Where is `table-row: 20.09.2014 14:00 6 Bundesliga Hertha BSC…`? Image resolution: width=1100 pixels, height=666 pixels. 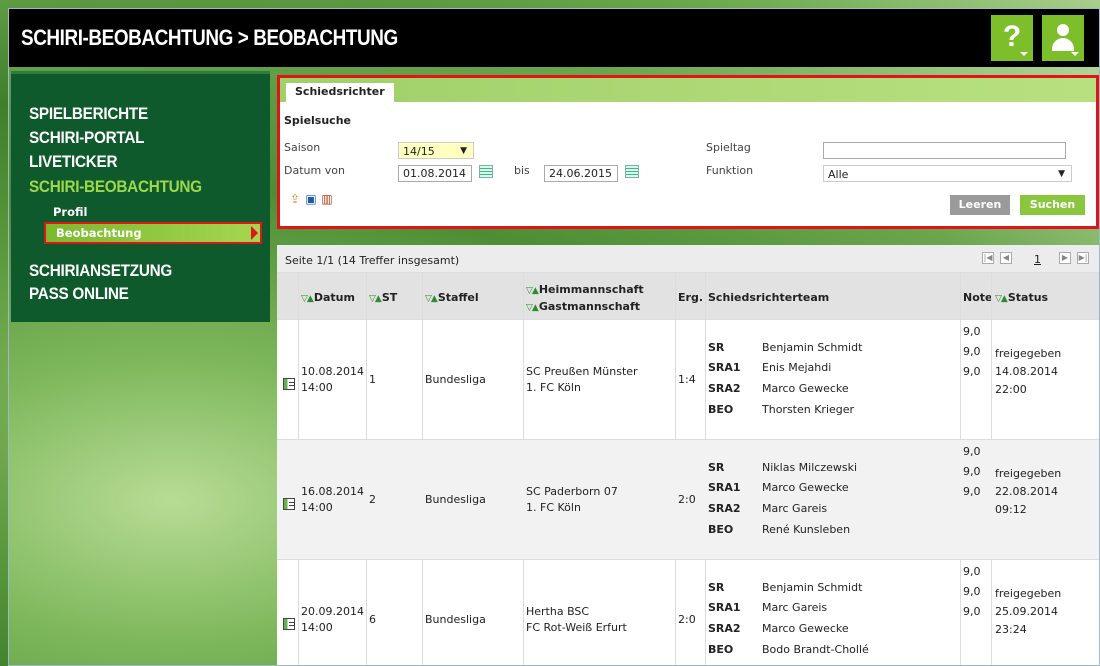
table-row: 20.09.2014 14:00 6 Bundesliga Hertha BSC… is located at coordinates (688, 612).